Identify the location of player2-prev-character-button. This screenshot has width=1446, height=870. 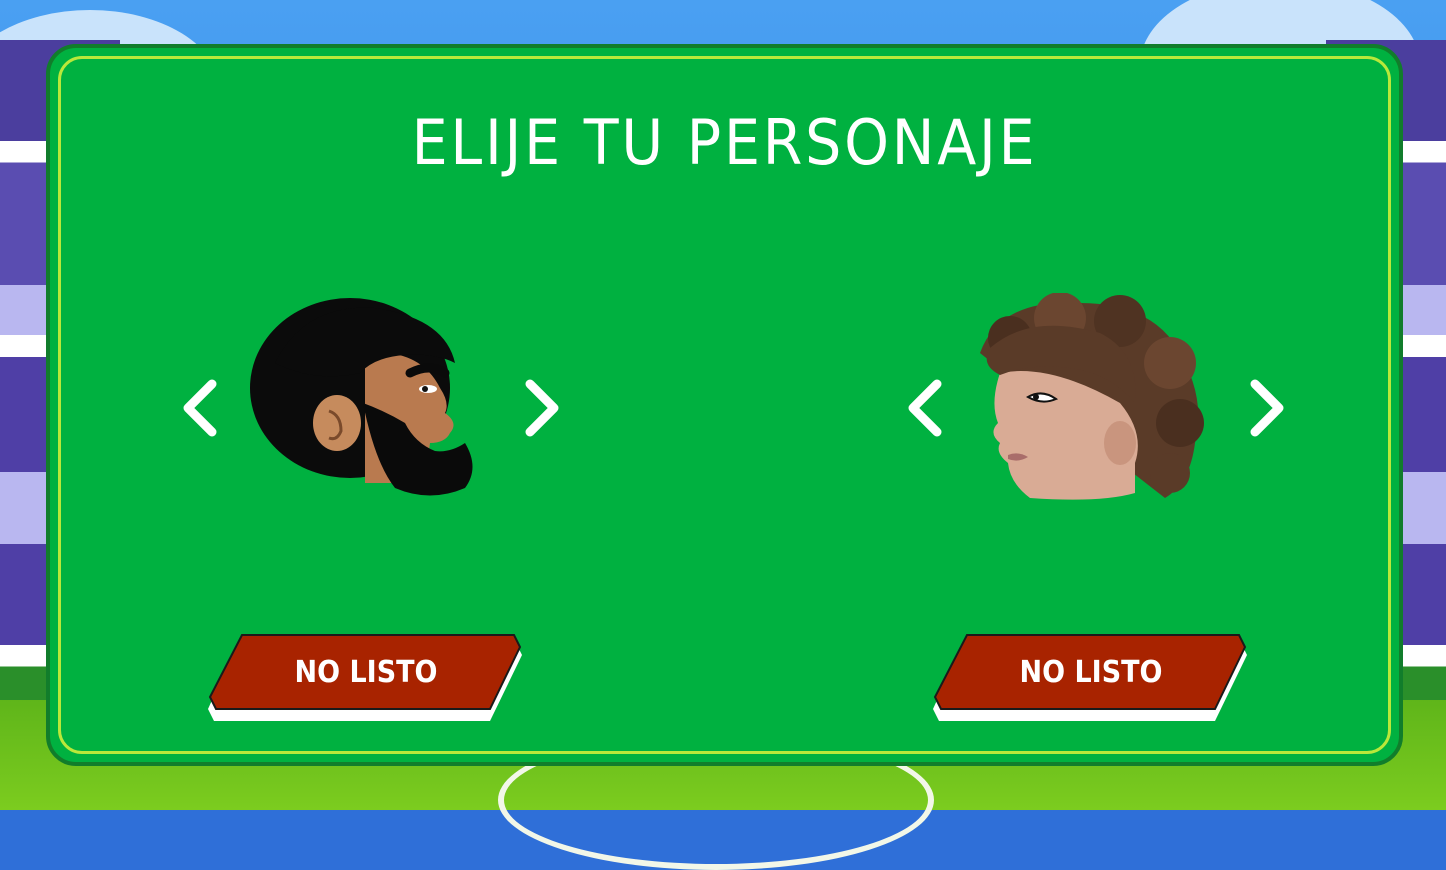
(925, 408).